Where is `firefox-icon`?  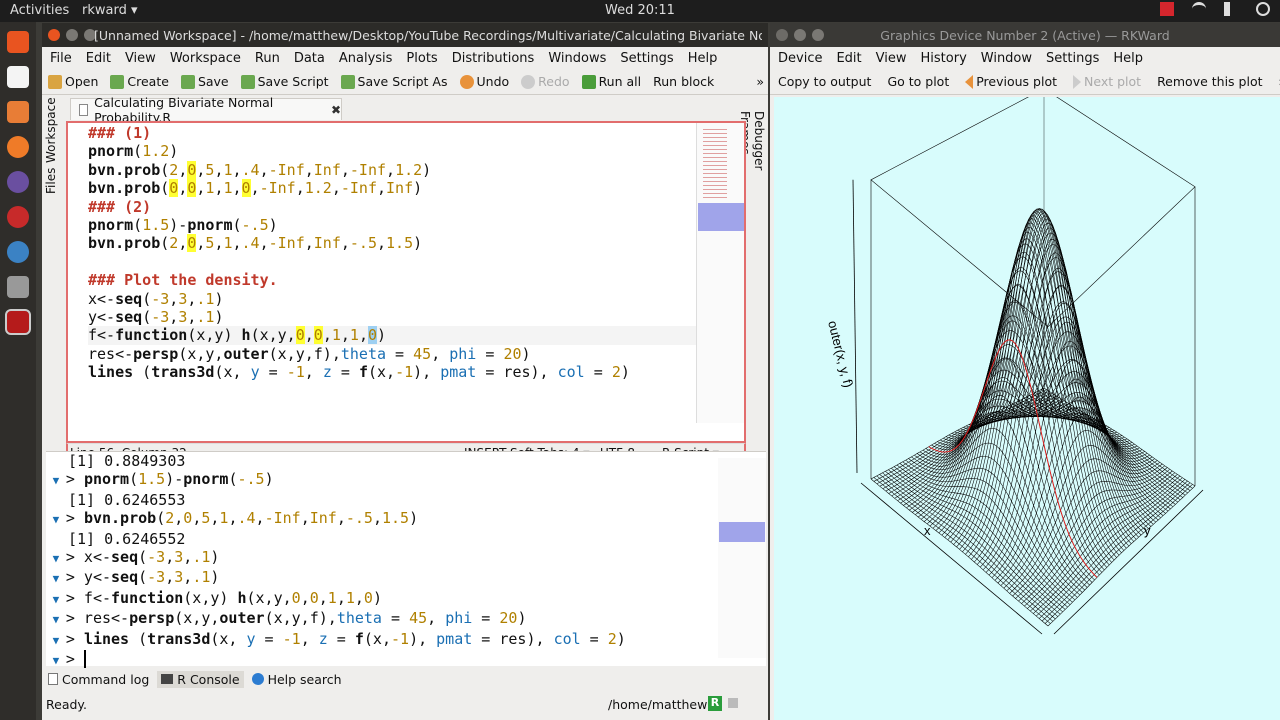 firefox-icon is located at coordinates (18, 147).